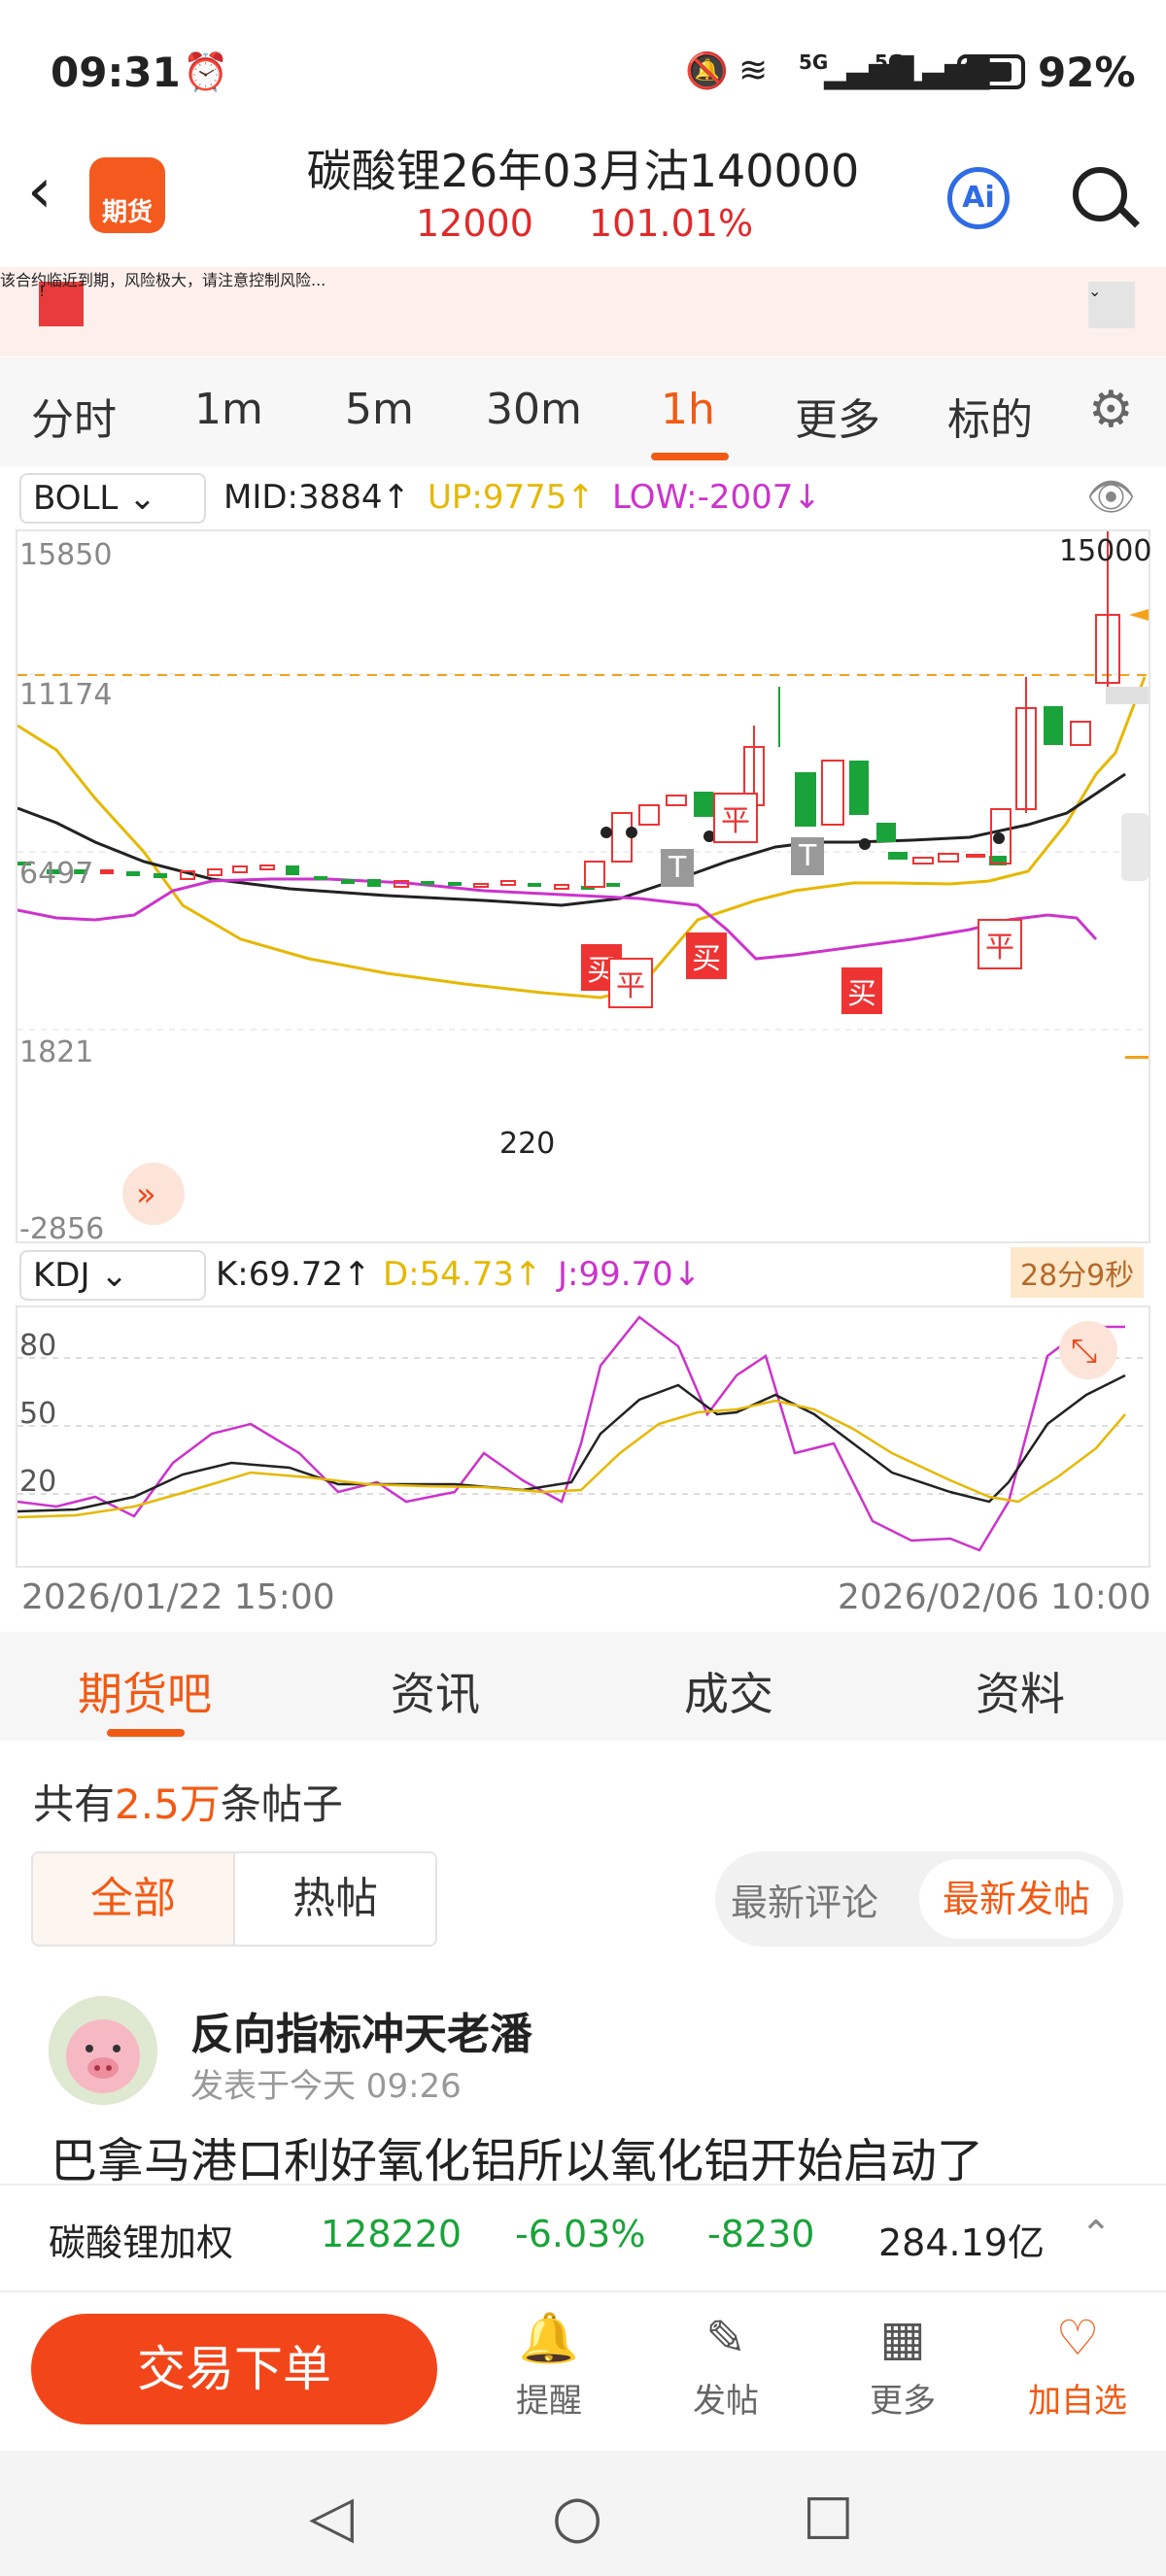 Image resolution: width=1166 pixels, height=2576 pixels. What do you see at coordinates (902, 2338) in the screenshot?
I see `grid-icon: ▦` at bounding box center [902, 2338].